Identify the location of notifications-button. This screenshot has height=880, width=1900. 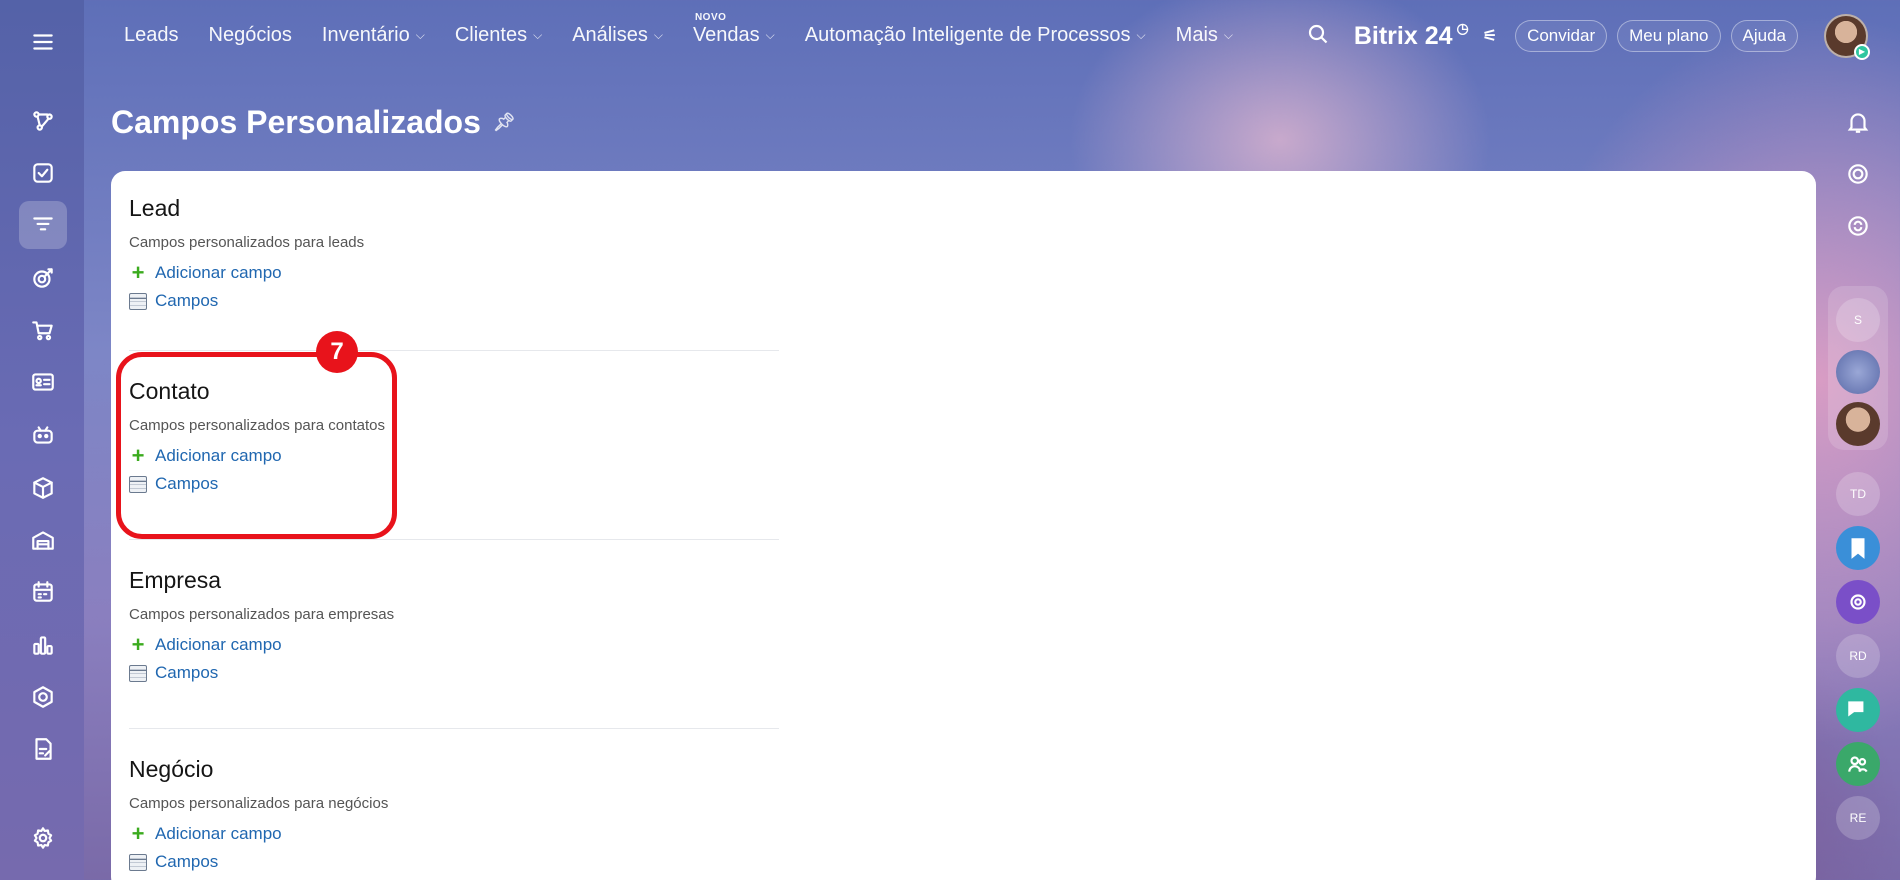
(1858, 122).